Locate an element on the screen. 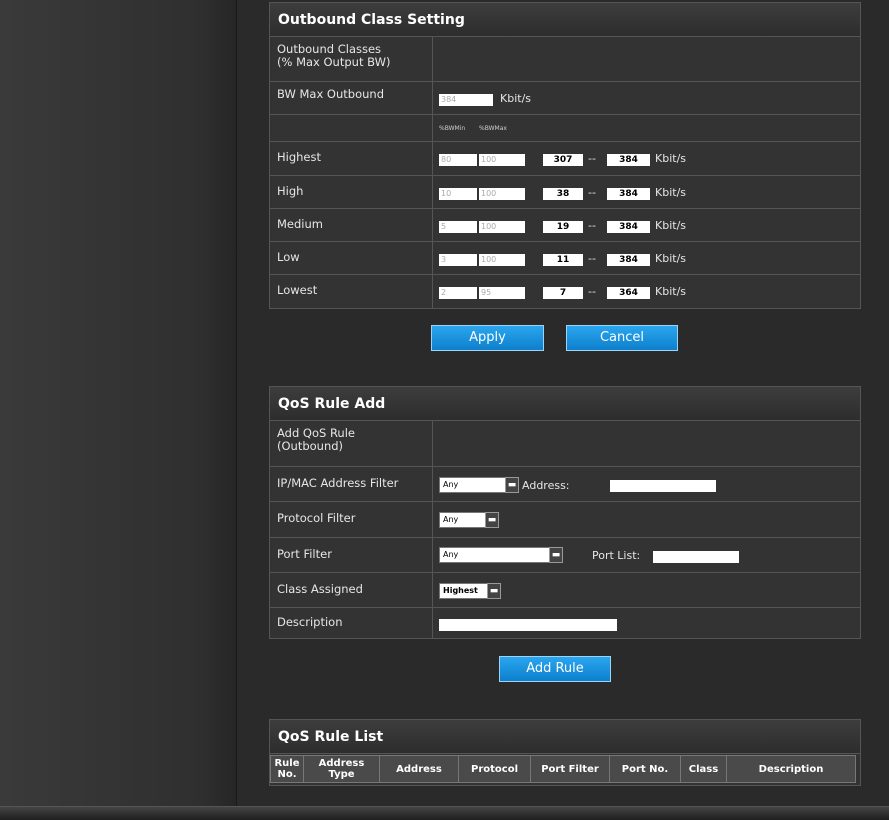  class-assigned-row: Class Assigned Highest ▬ is located at coordinates (565, 590).